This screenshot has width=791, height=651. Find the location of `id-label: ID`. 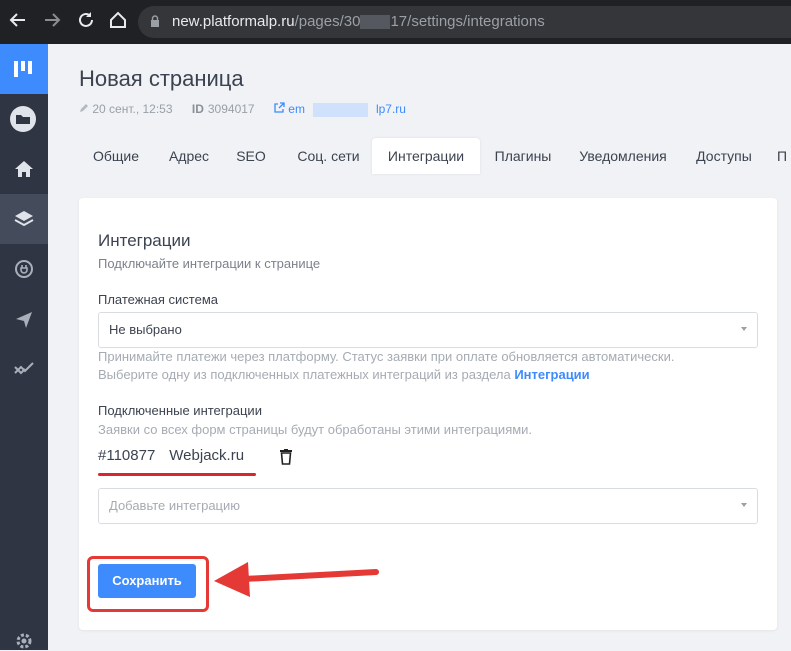

id-label: ID is located at coordinates (197, 109).